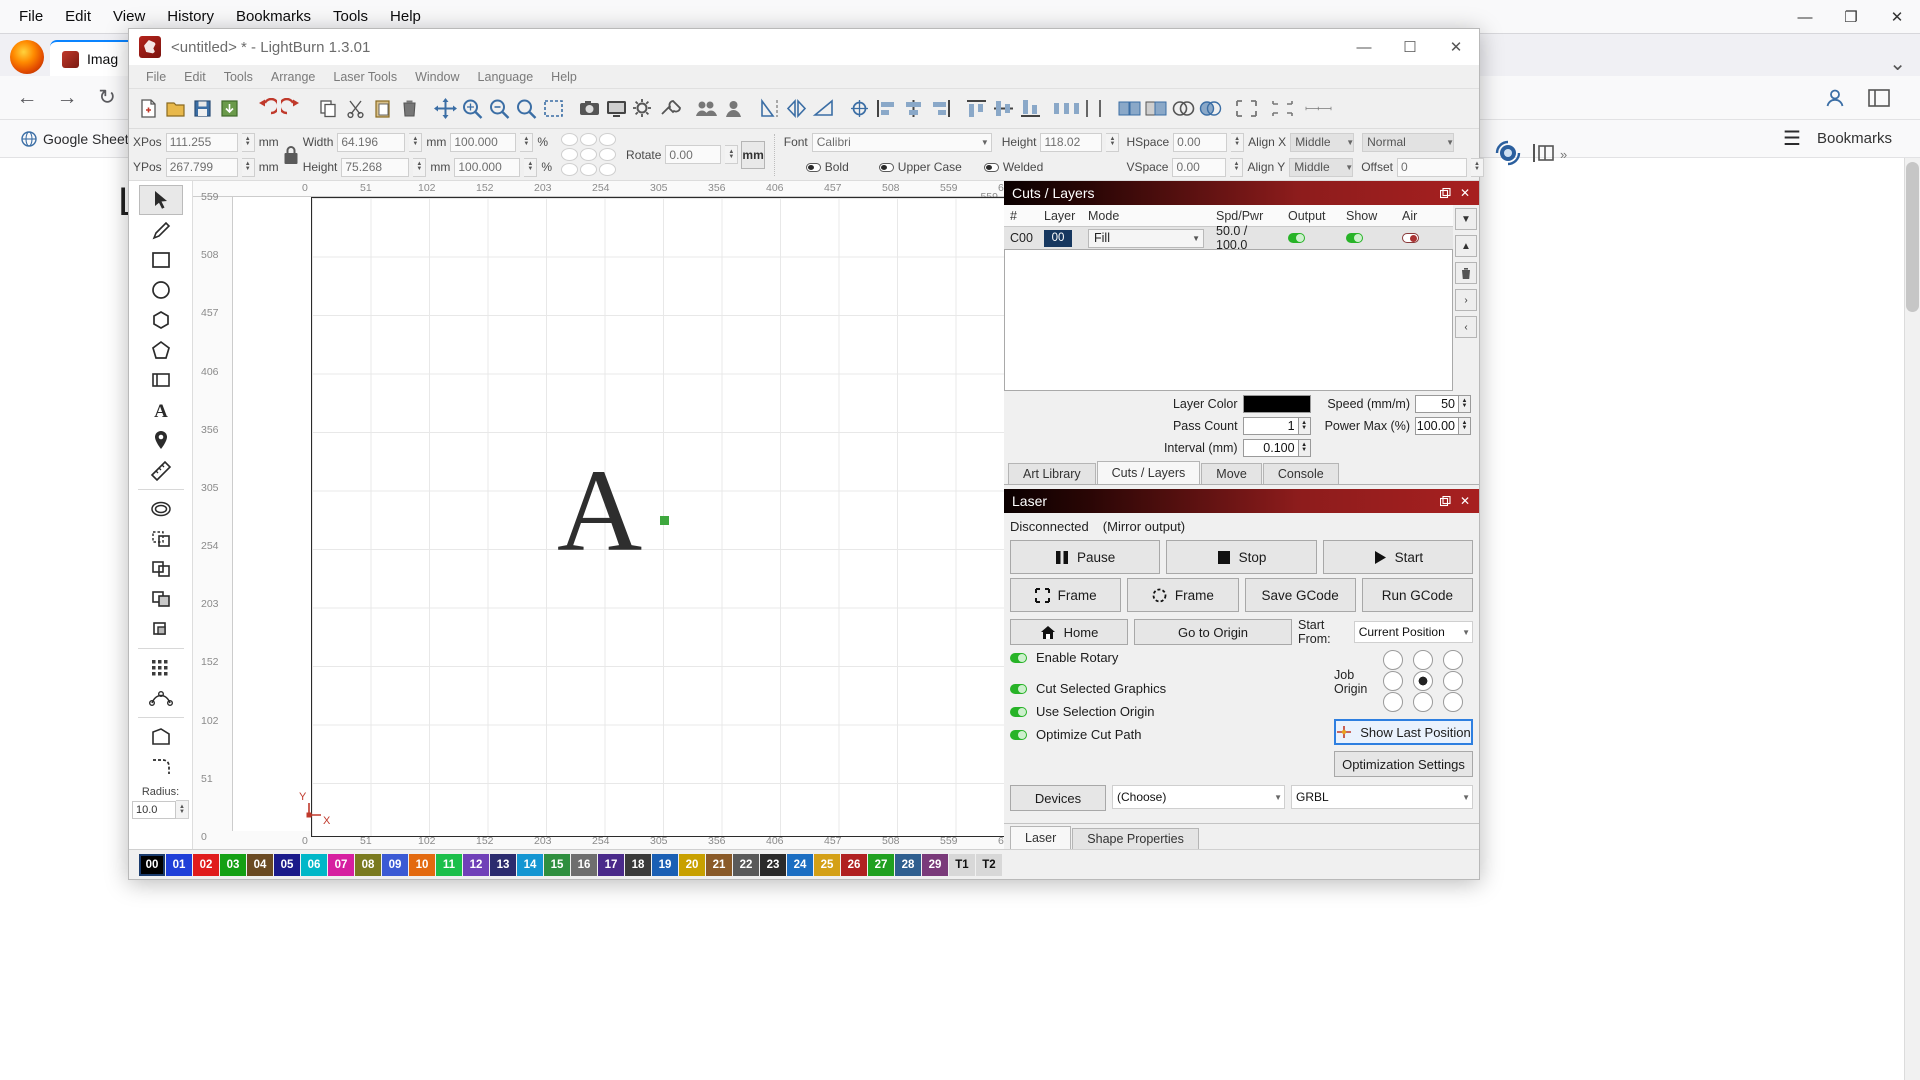 This screenshot has height=1080, width=1920. What do you see at coordinates (1270, 426) in the screenshot?
I see `pass-count-input: 1` at bounding box center [1270, 426].